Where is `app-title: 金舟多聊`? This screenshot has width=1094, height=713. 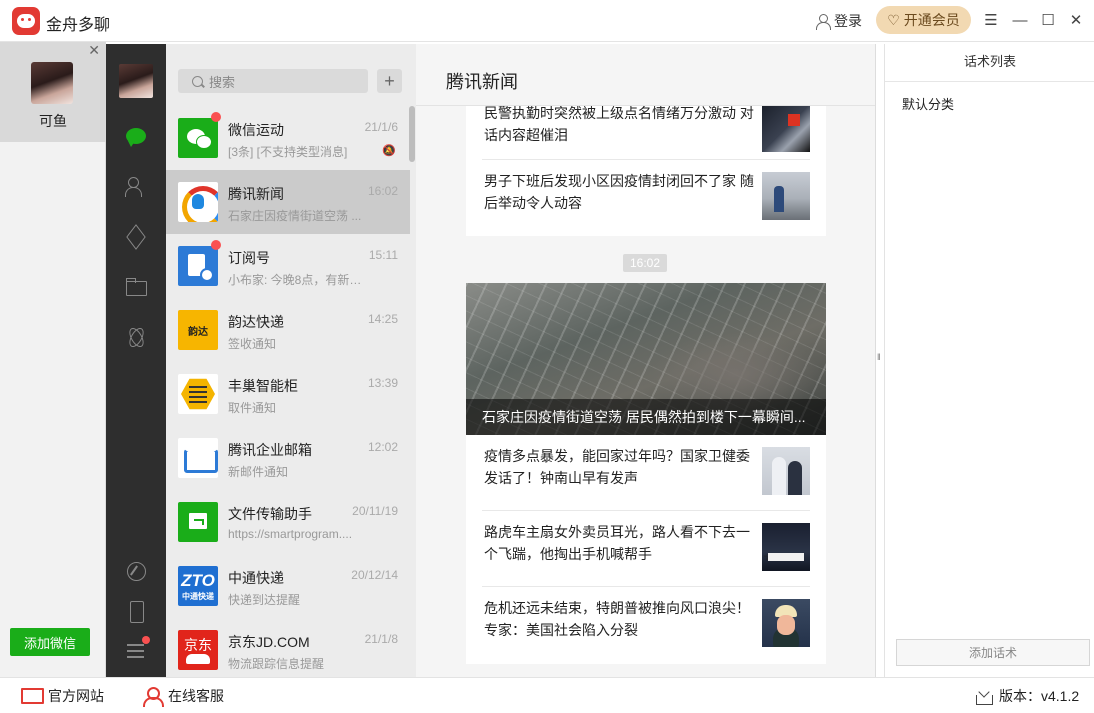 app-title: 金舟多聊 is located at coordinates (78, 25).